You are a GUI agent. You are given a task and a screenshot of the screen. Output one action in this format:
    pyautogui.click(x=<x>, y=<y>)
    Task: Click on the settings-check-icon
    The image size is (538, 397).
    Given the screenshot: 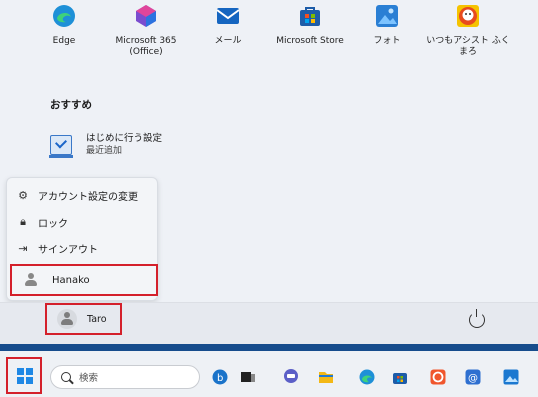 What is the action you would take?
    pyautogui.click(x=61, y=146)
    